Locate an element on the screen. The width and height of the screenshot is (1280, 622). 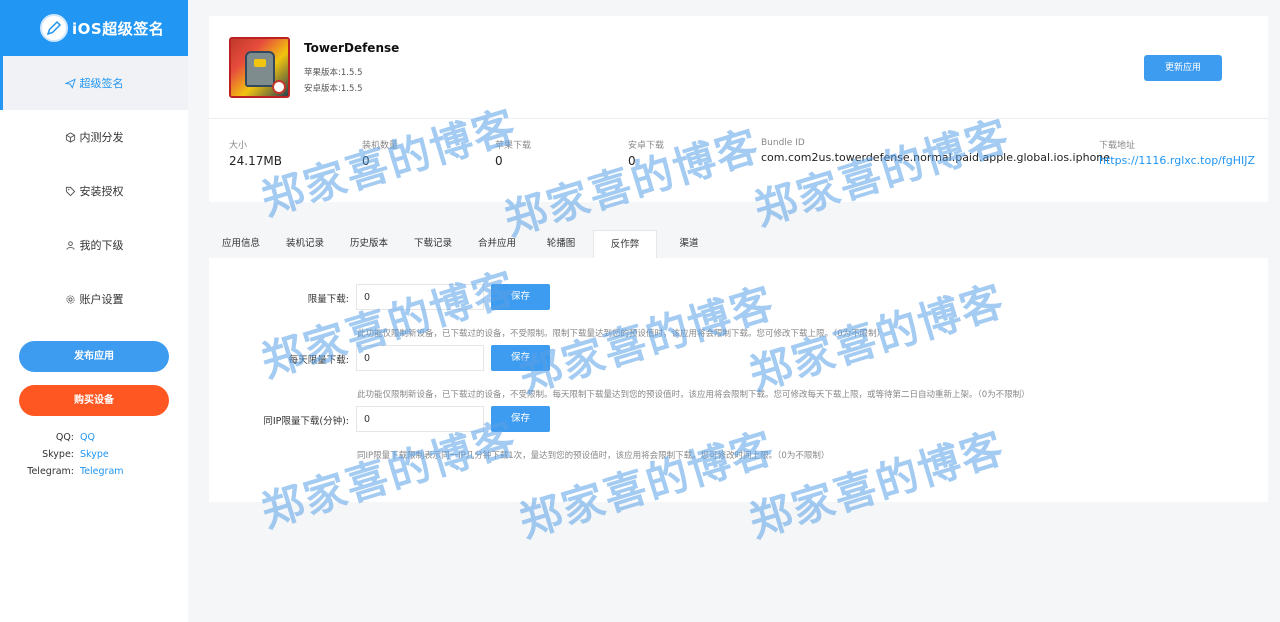
tab-carousel: 轮播图 is located at coordinates (561, 244).